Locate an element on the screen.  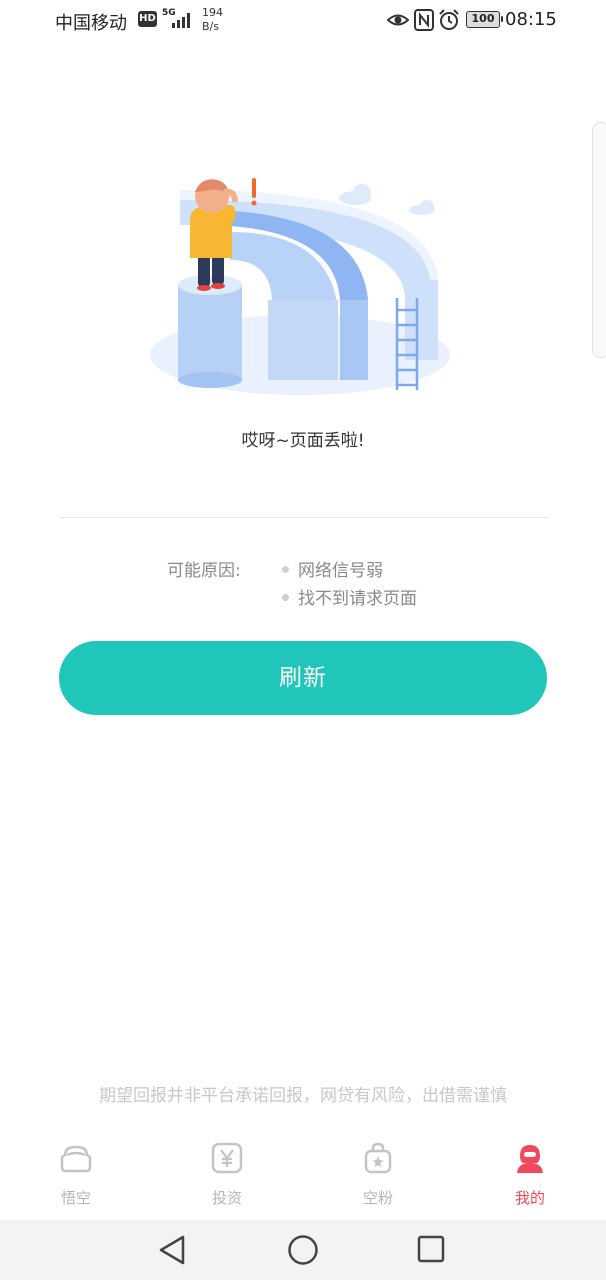
lost-page-illustration is located at coordinates (300, 286).